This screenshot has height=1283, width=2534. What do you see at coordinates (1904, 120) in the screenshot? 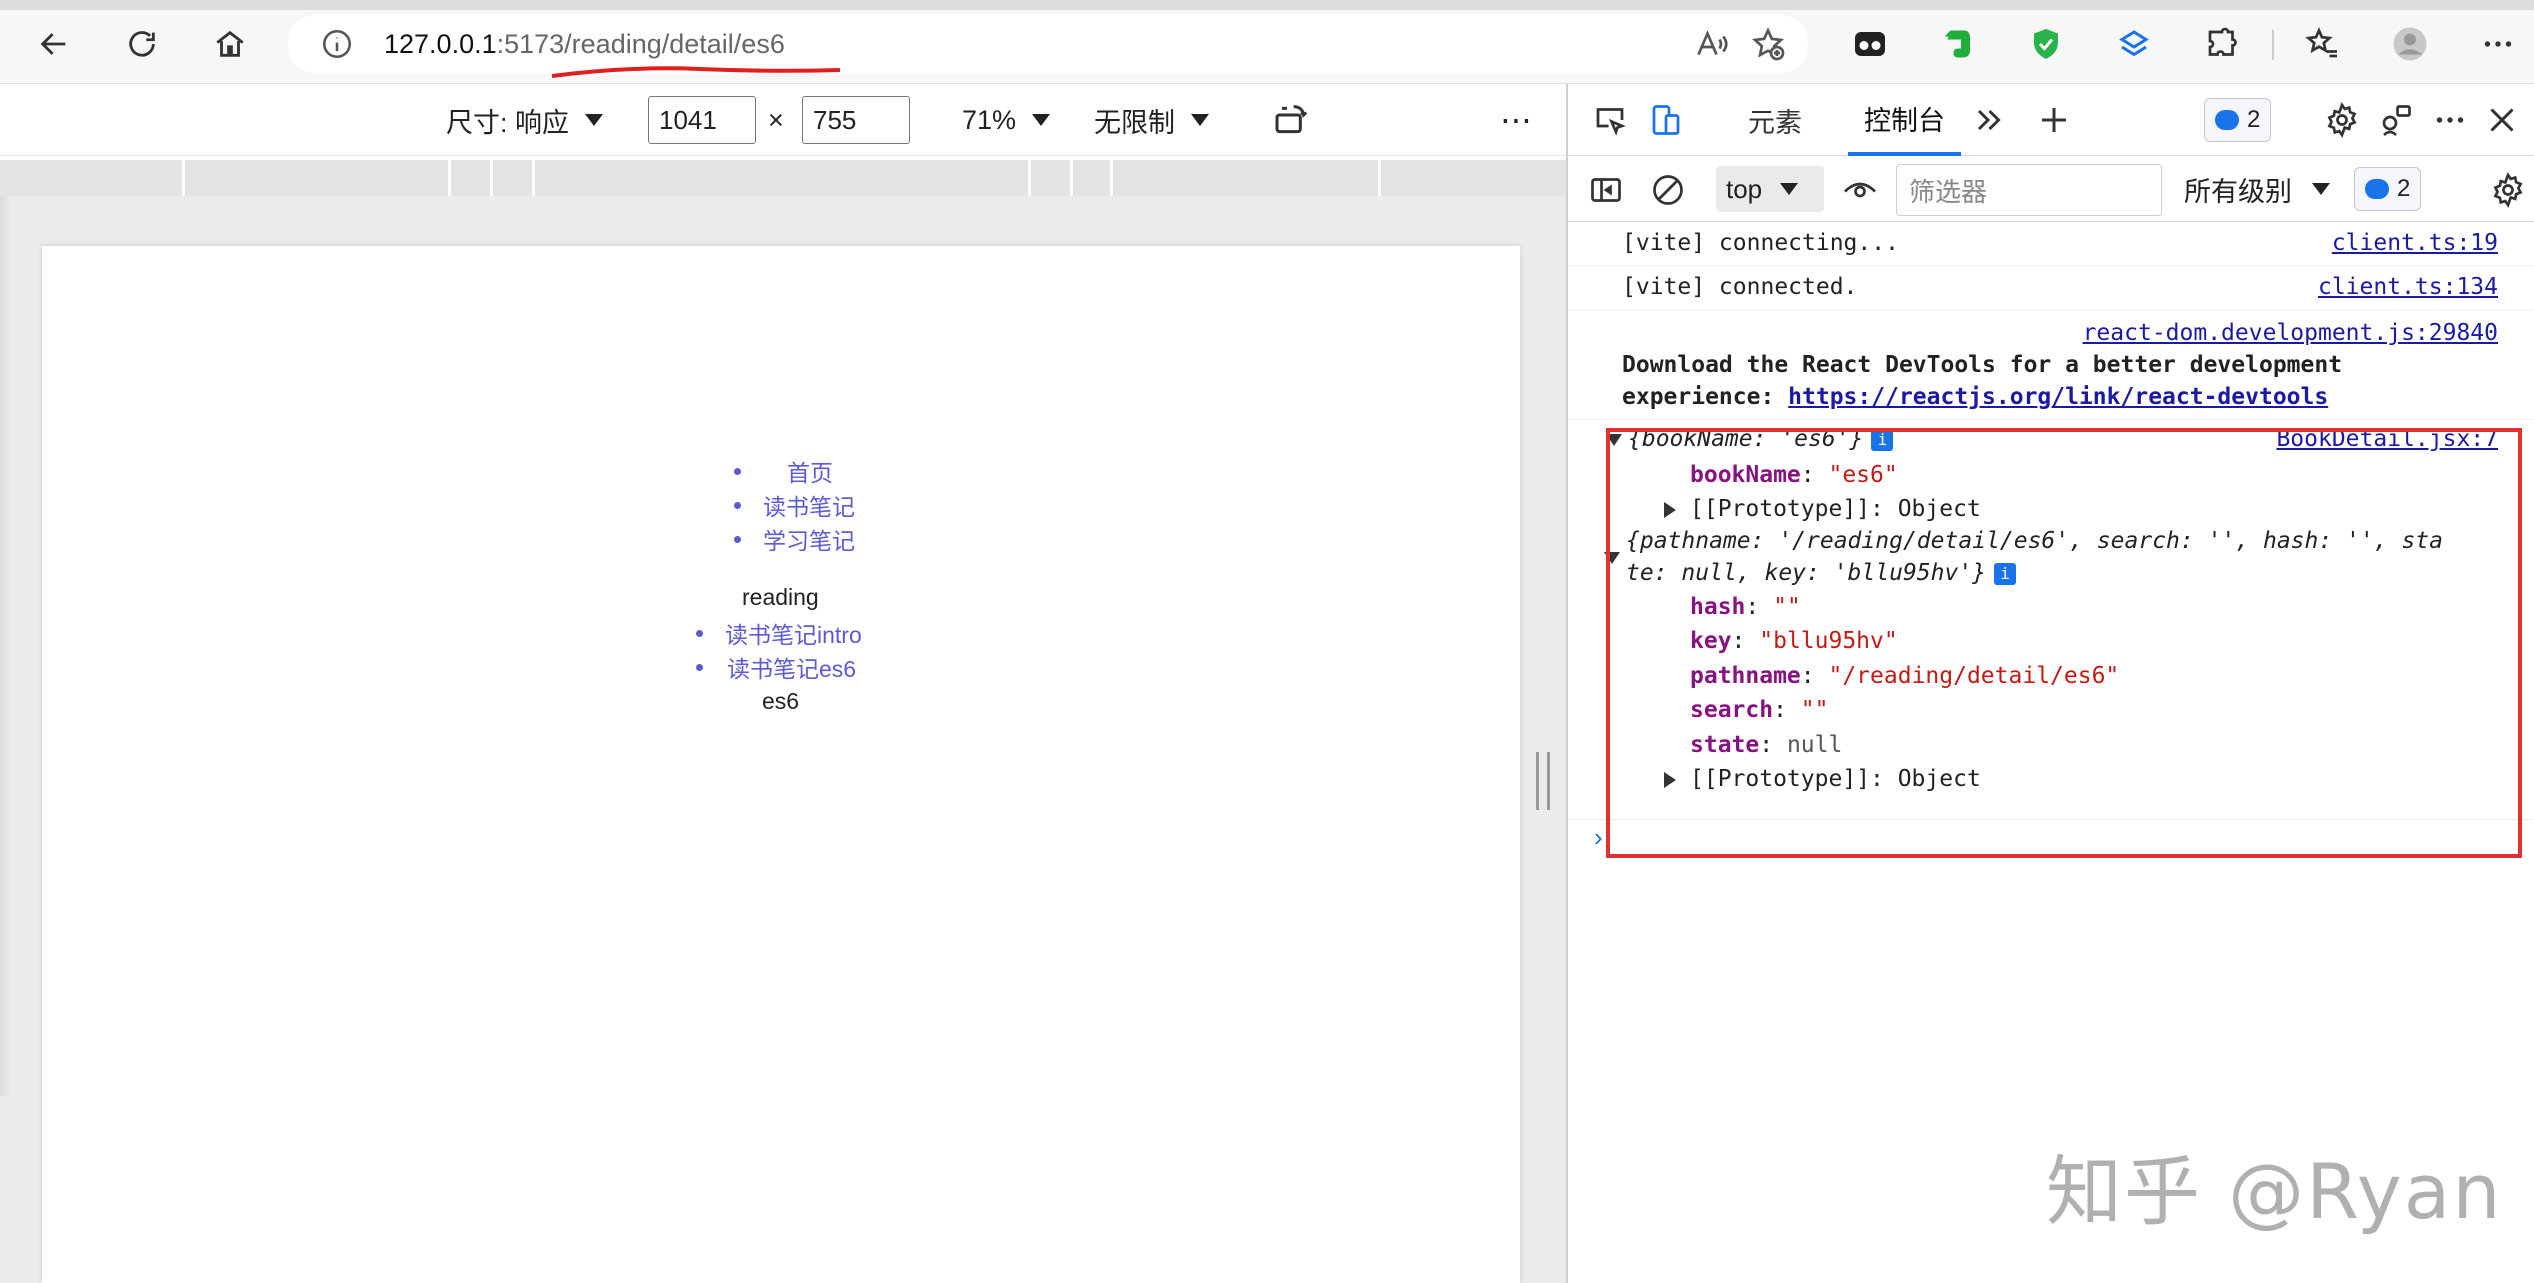
I see `tab-console: 控制台` at bounding box center [1904, 120].